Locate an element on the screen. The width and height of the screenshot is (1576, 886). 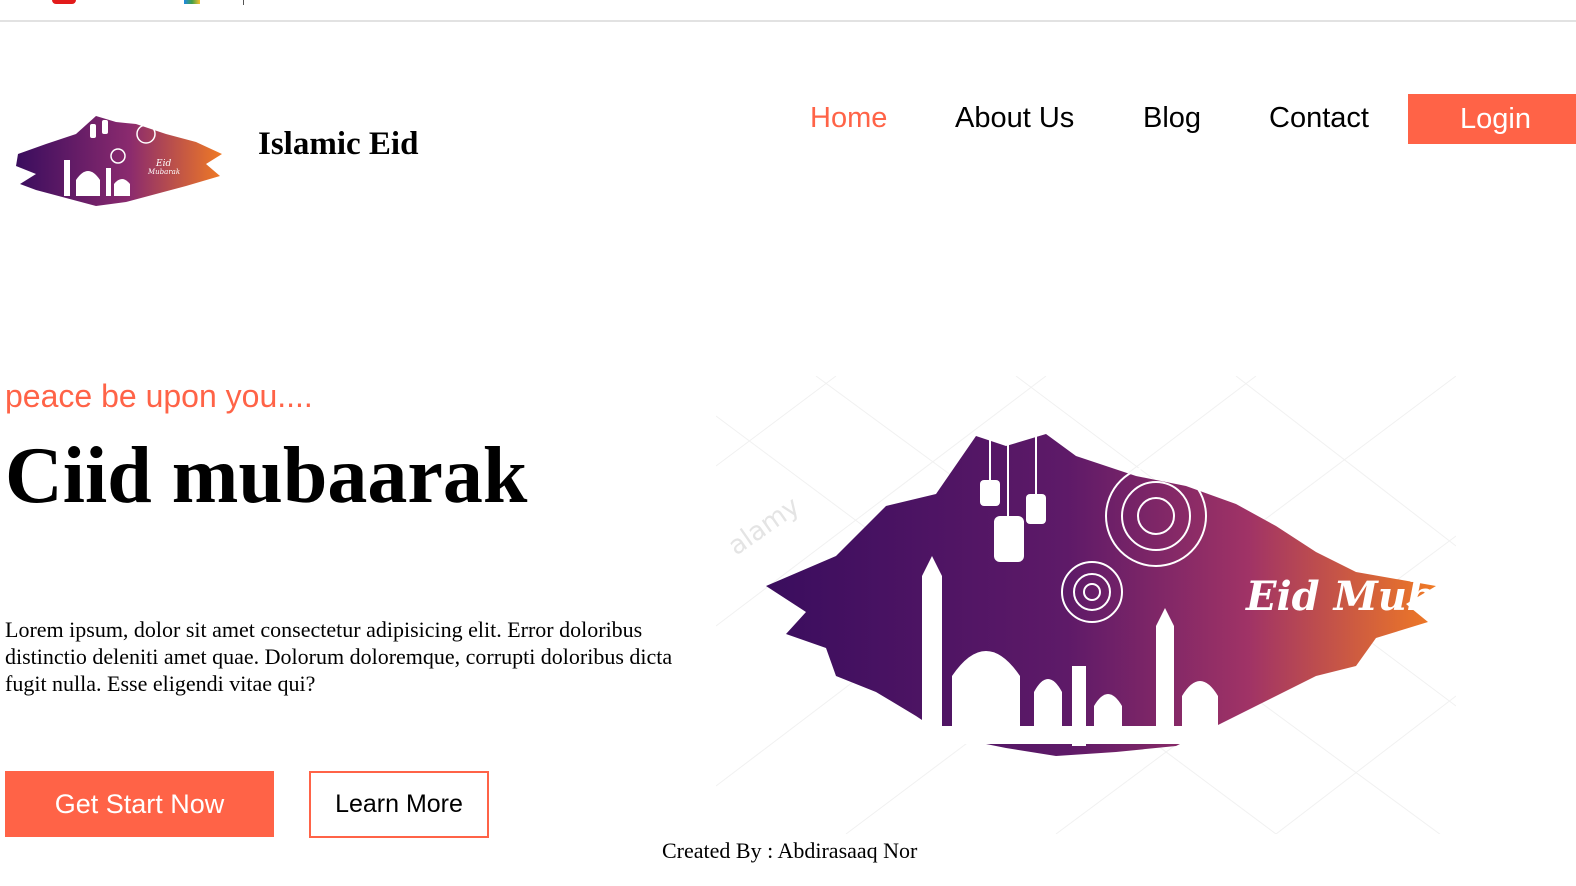
nav-link-home: Home is located at coordinates (848, 118).